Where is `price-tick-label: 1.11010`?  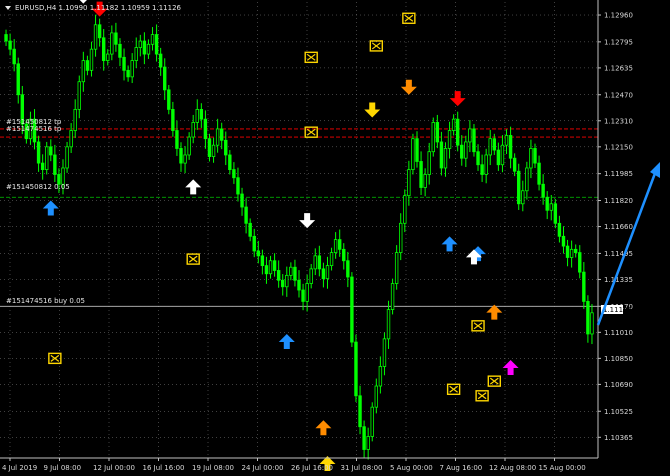 price-tick-label: 1.11010 is located at coordinates (618, 333).